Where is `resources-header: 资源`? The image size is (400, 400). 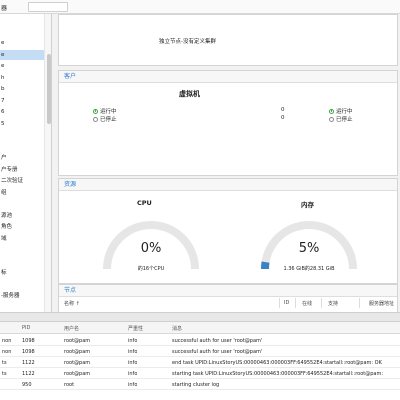
resources-header: 资源 is located at coordinates (228, 185).